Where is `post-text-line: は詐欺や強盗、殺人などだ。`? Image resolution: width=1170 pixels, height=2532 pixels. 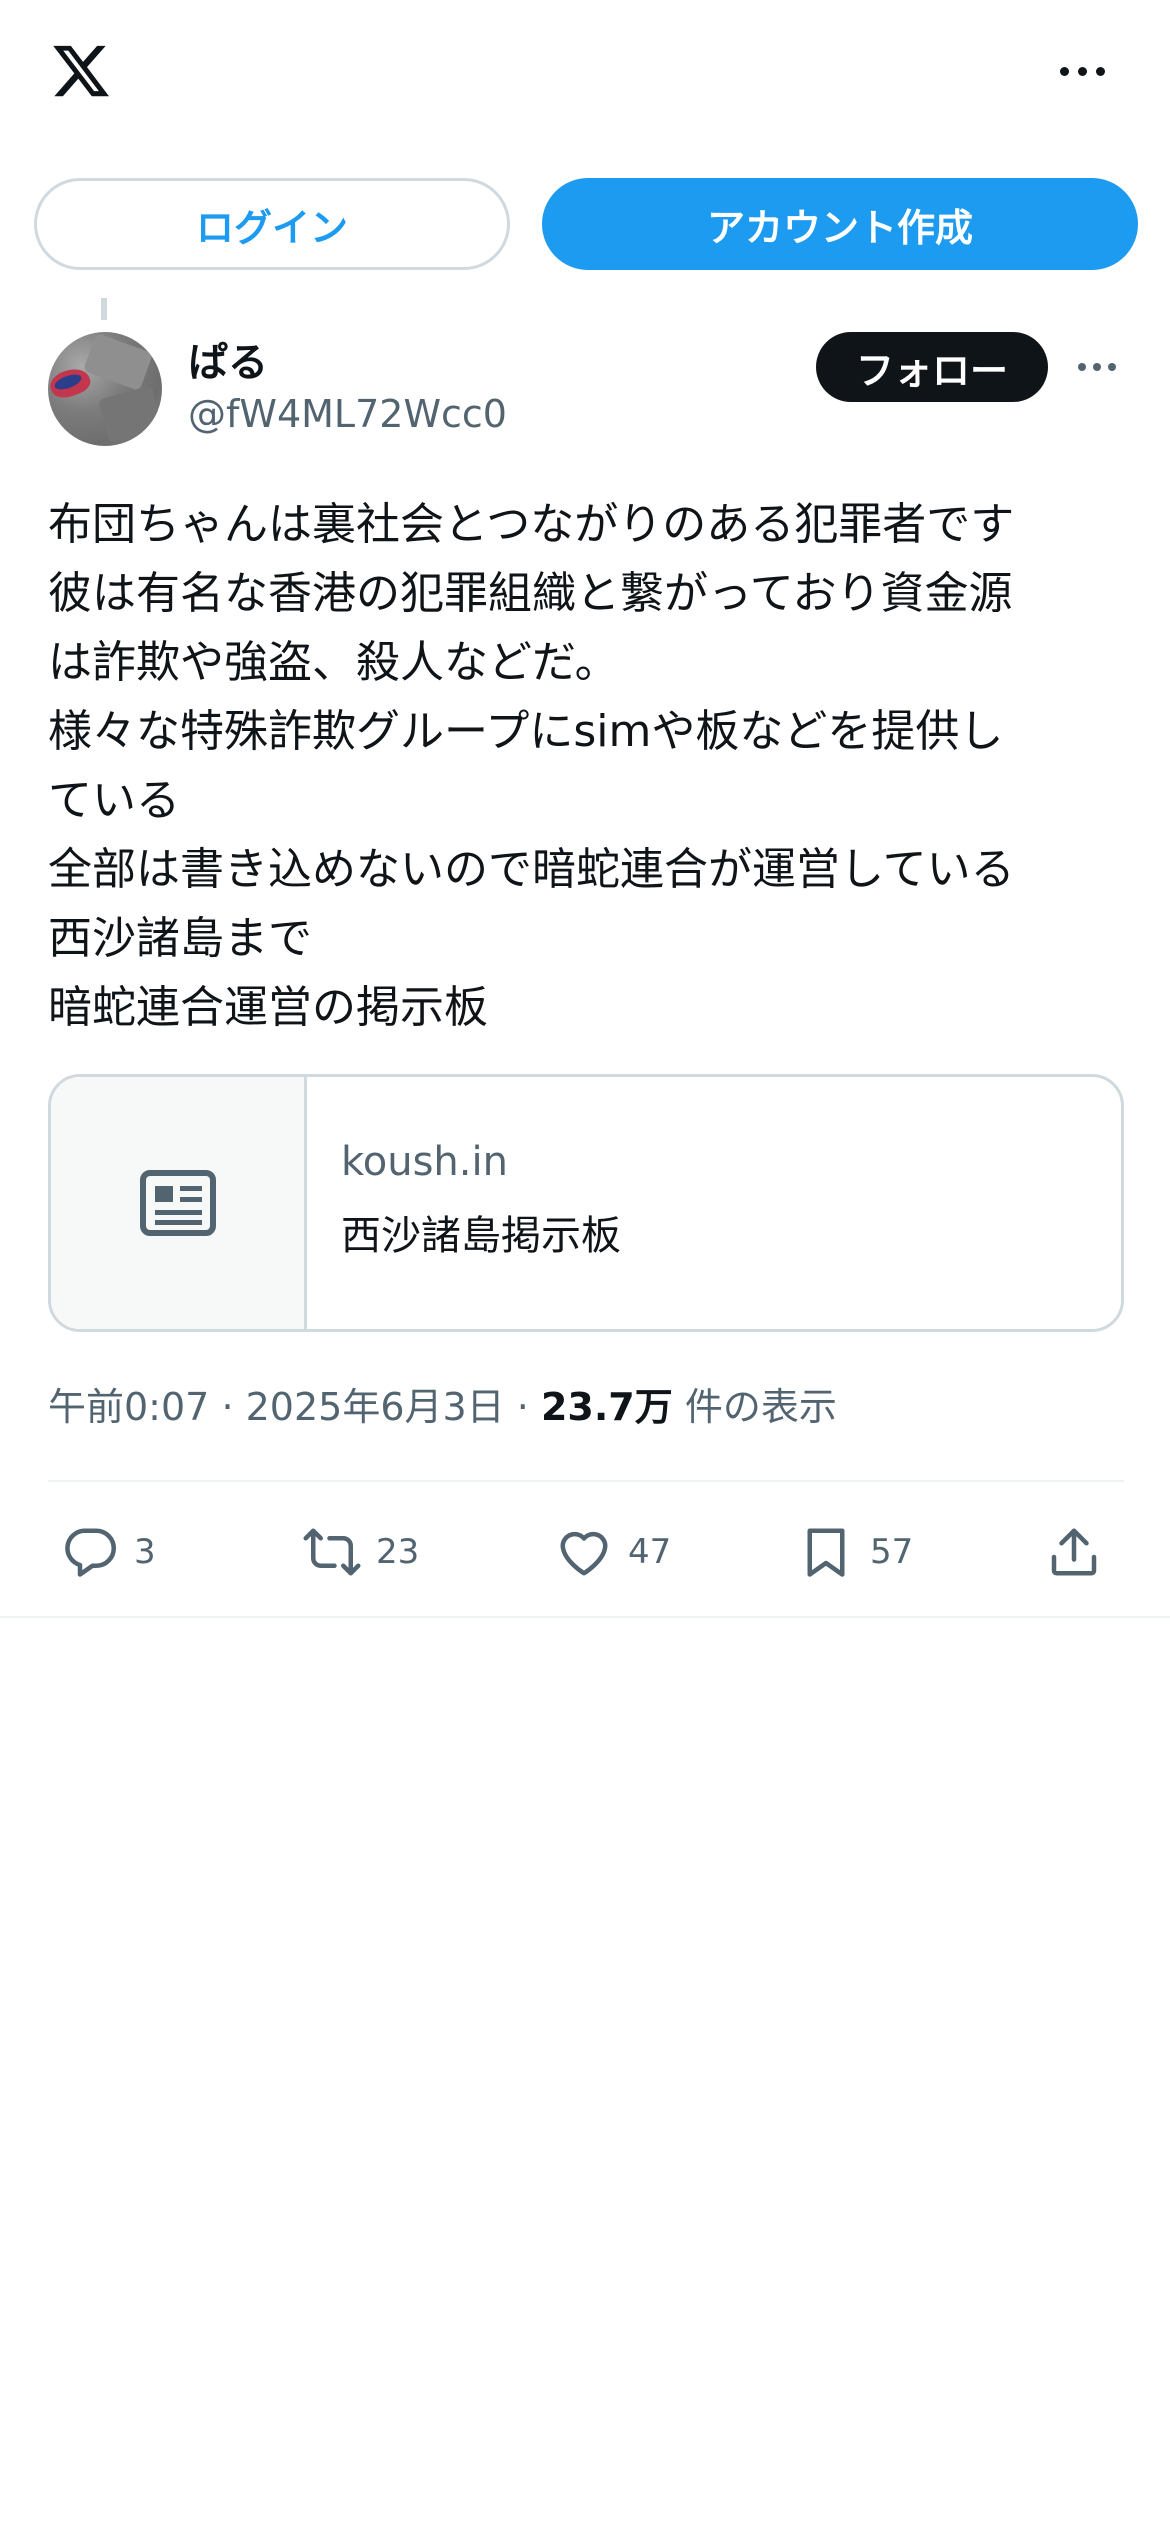
post-text-line: は詐欺や強盗、殺人などだ。 is located at coordinates (333, 662).